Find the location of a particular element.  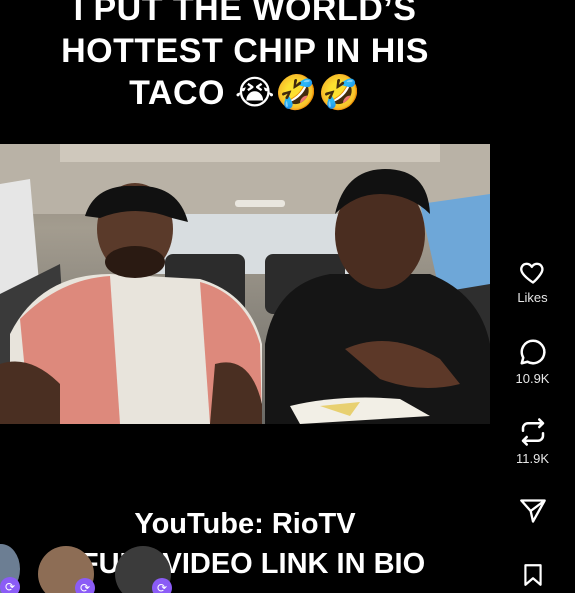

save-button is located at coordinates (532, 575).